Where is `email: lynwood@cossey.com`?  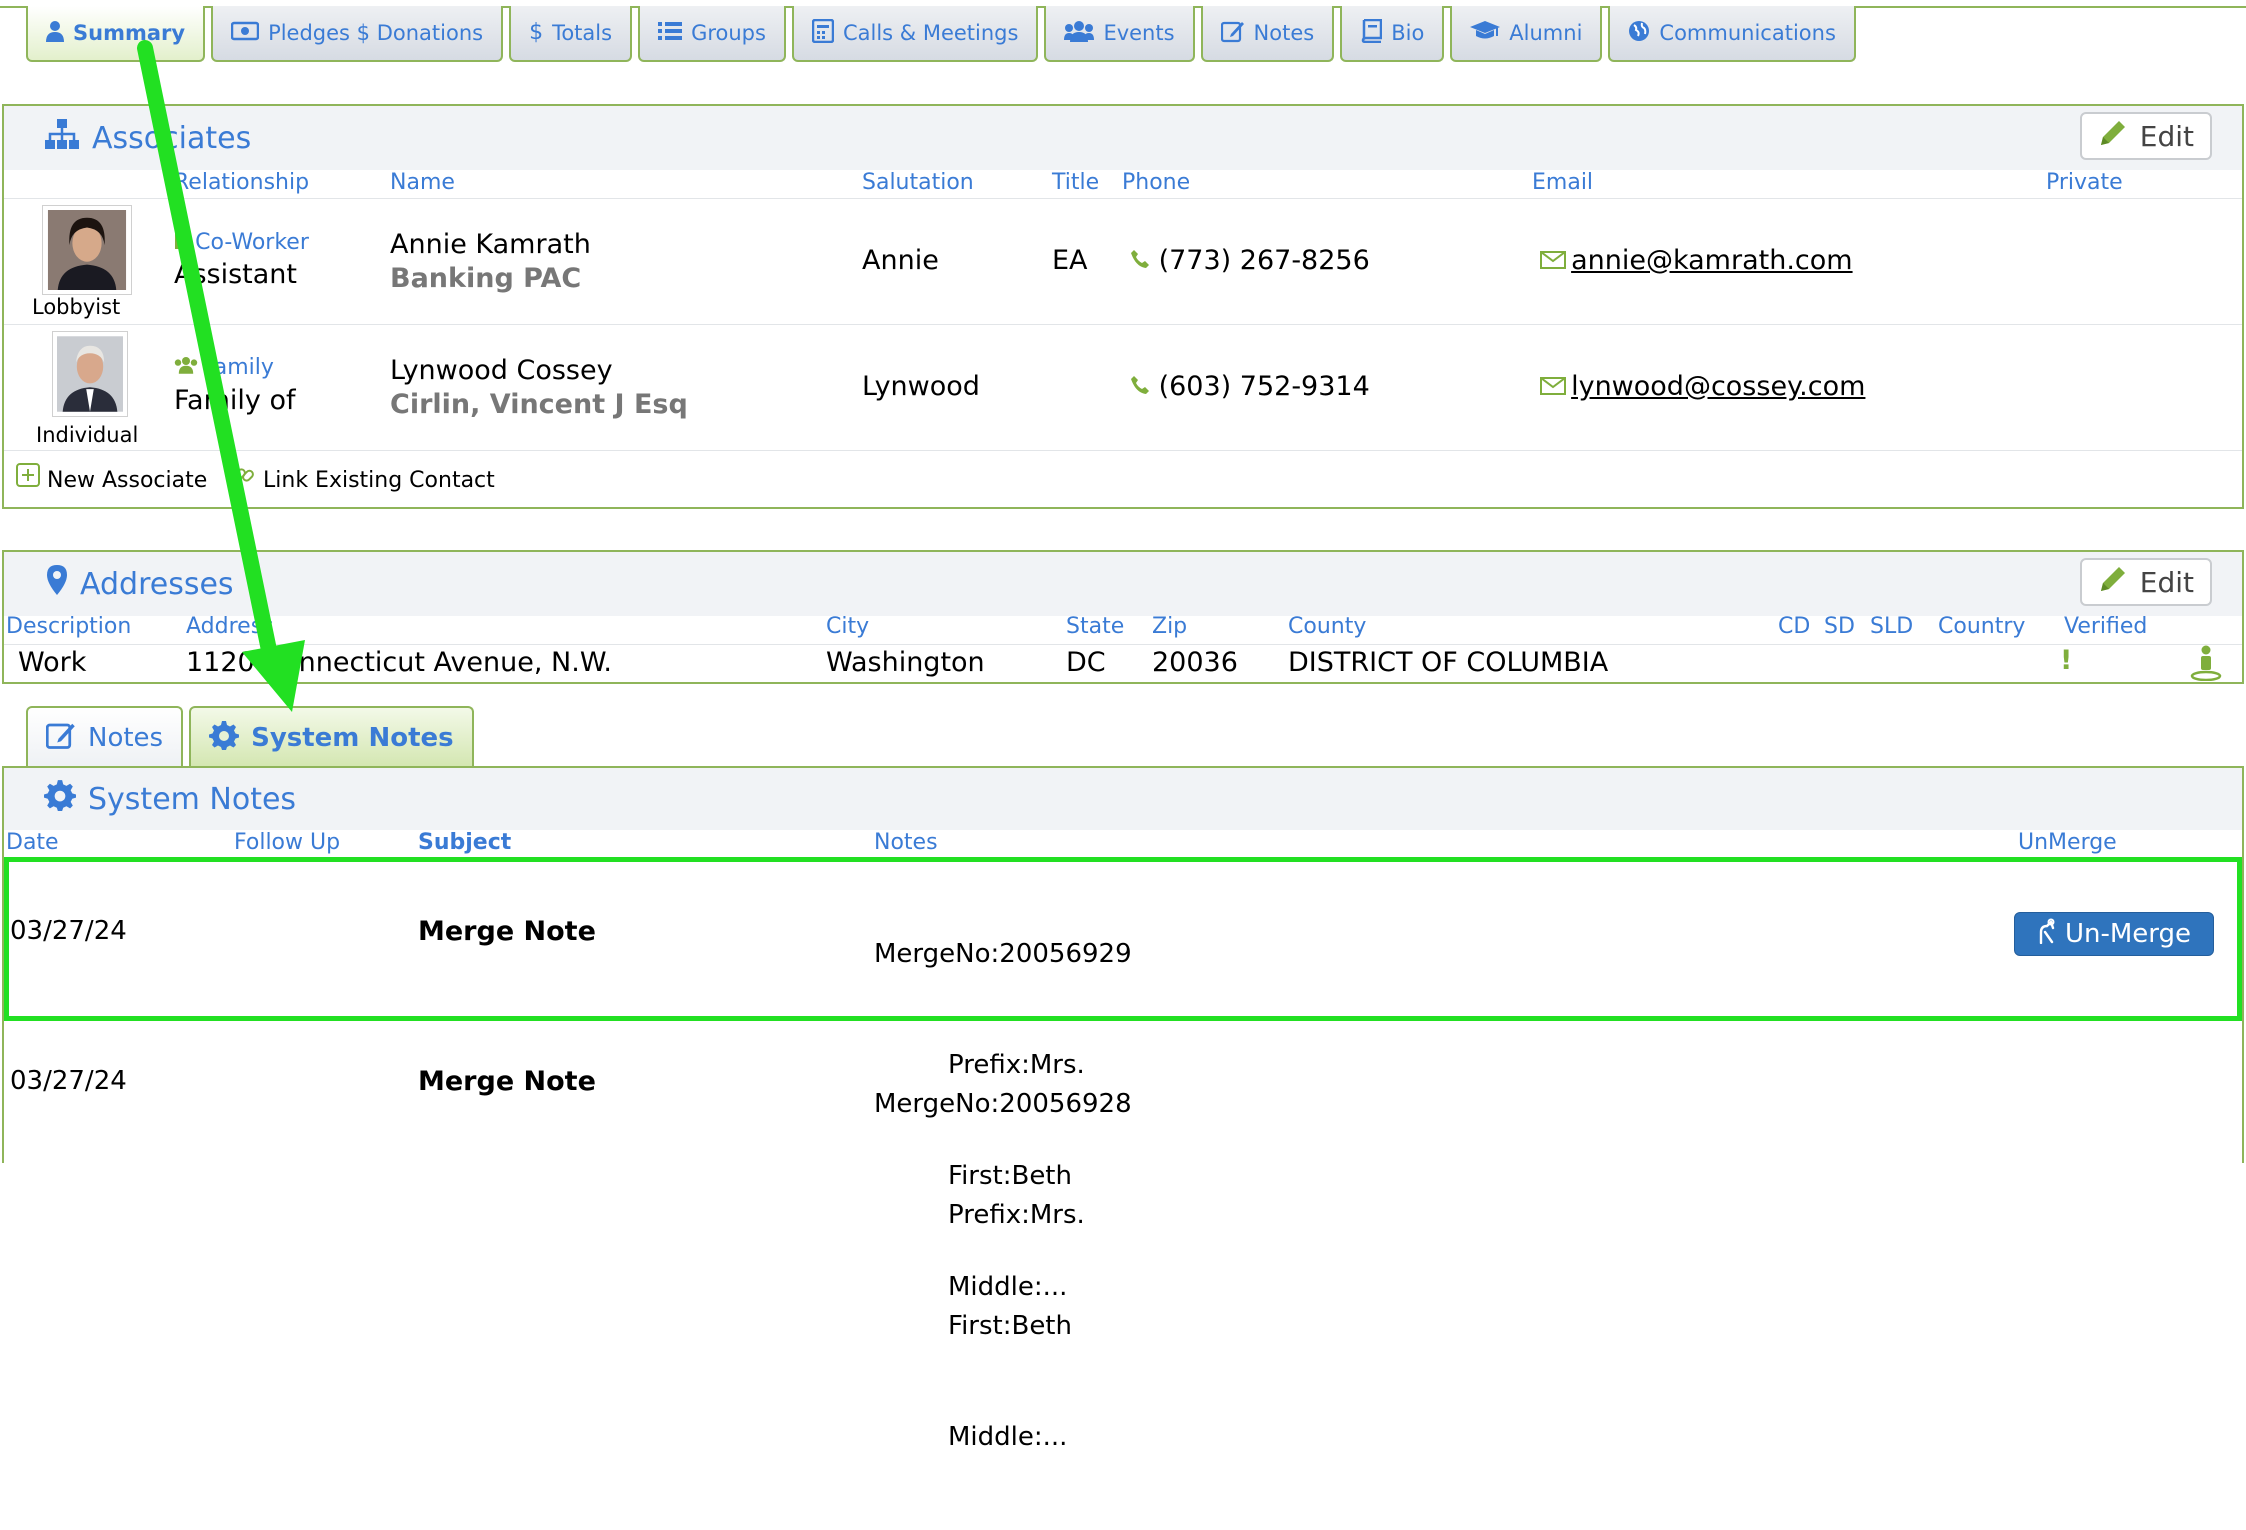 email: lynwood@cossey.com is located at coordinates (1702, 386).